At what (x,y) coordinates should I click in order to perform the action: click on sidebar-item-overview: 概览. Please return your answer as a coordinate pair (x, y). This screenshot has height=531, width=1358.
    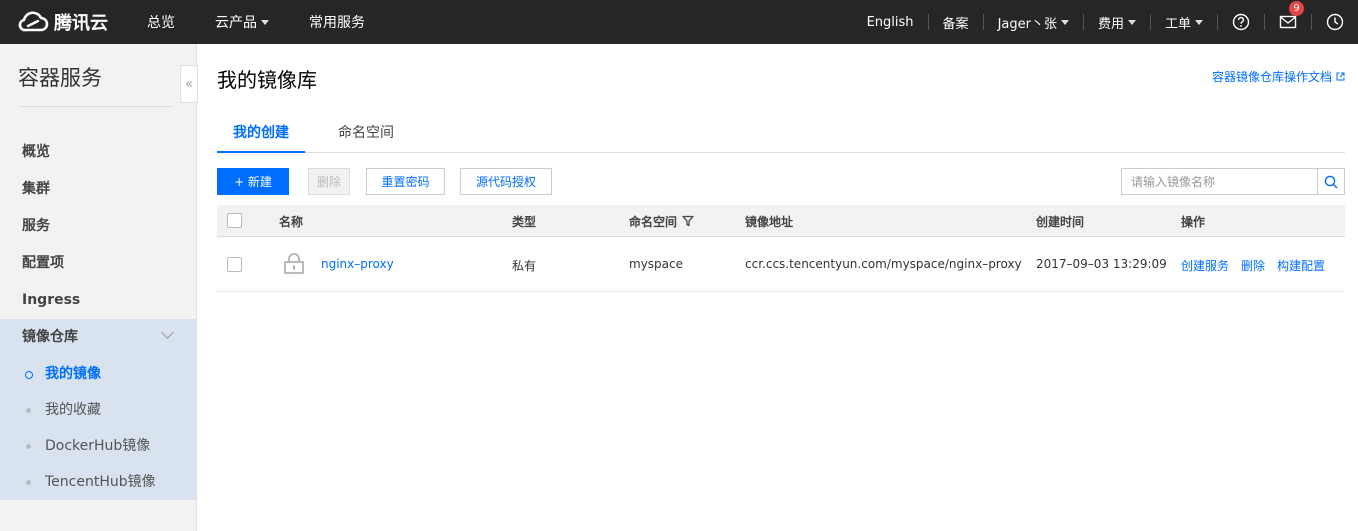
    Looking at the image, I should click on (98, 152).